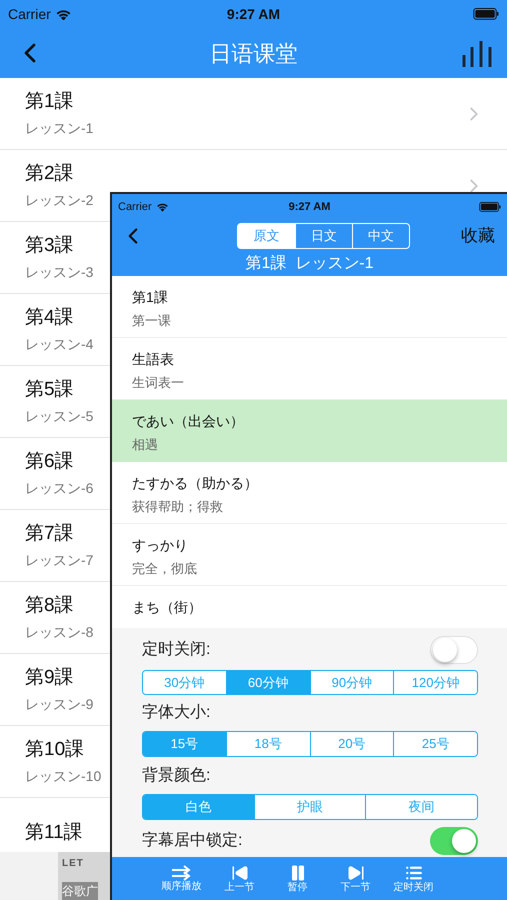 This screenshot has width=507, height=900. What do you see at coordinates (158, 383) in the screenshot?
I see `sentence-translation: 生词表一` at bounding box center [158, 383].